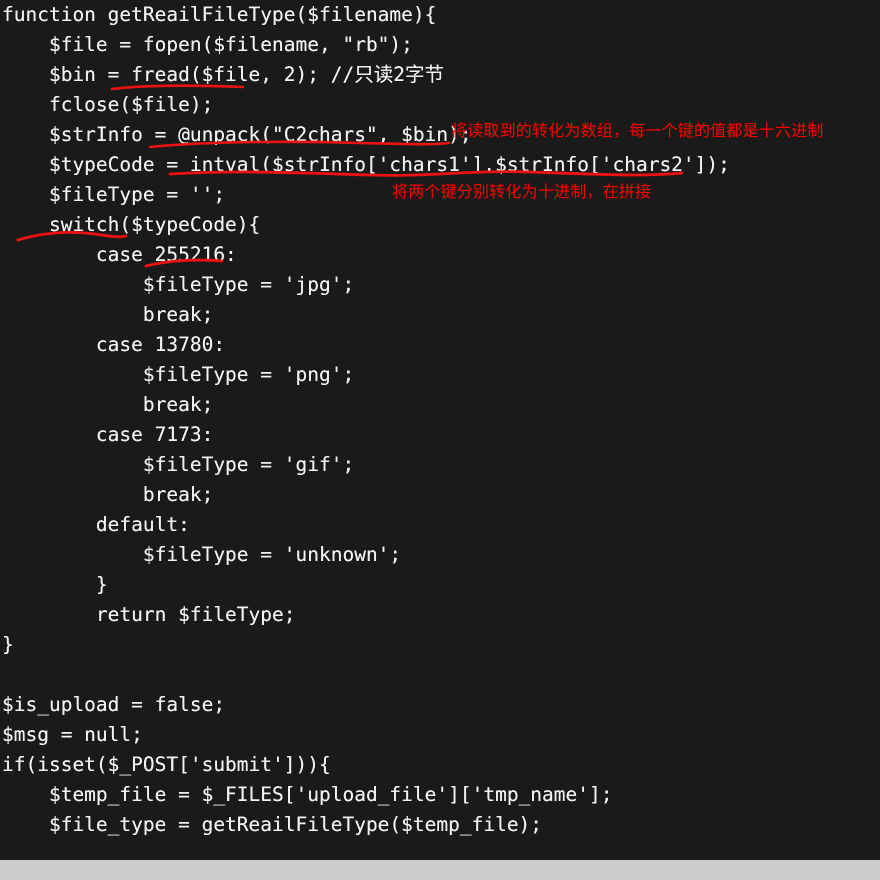 This screenshot has height=880, width=880. I want to click on code-line: switch($typeCode){, so click(131, 224).